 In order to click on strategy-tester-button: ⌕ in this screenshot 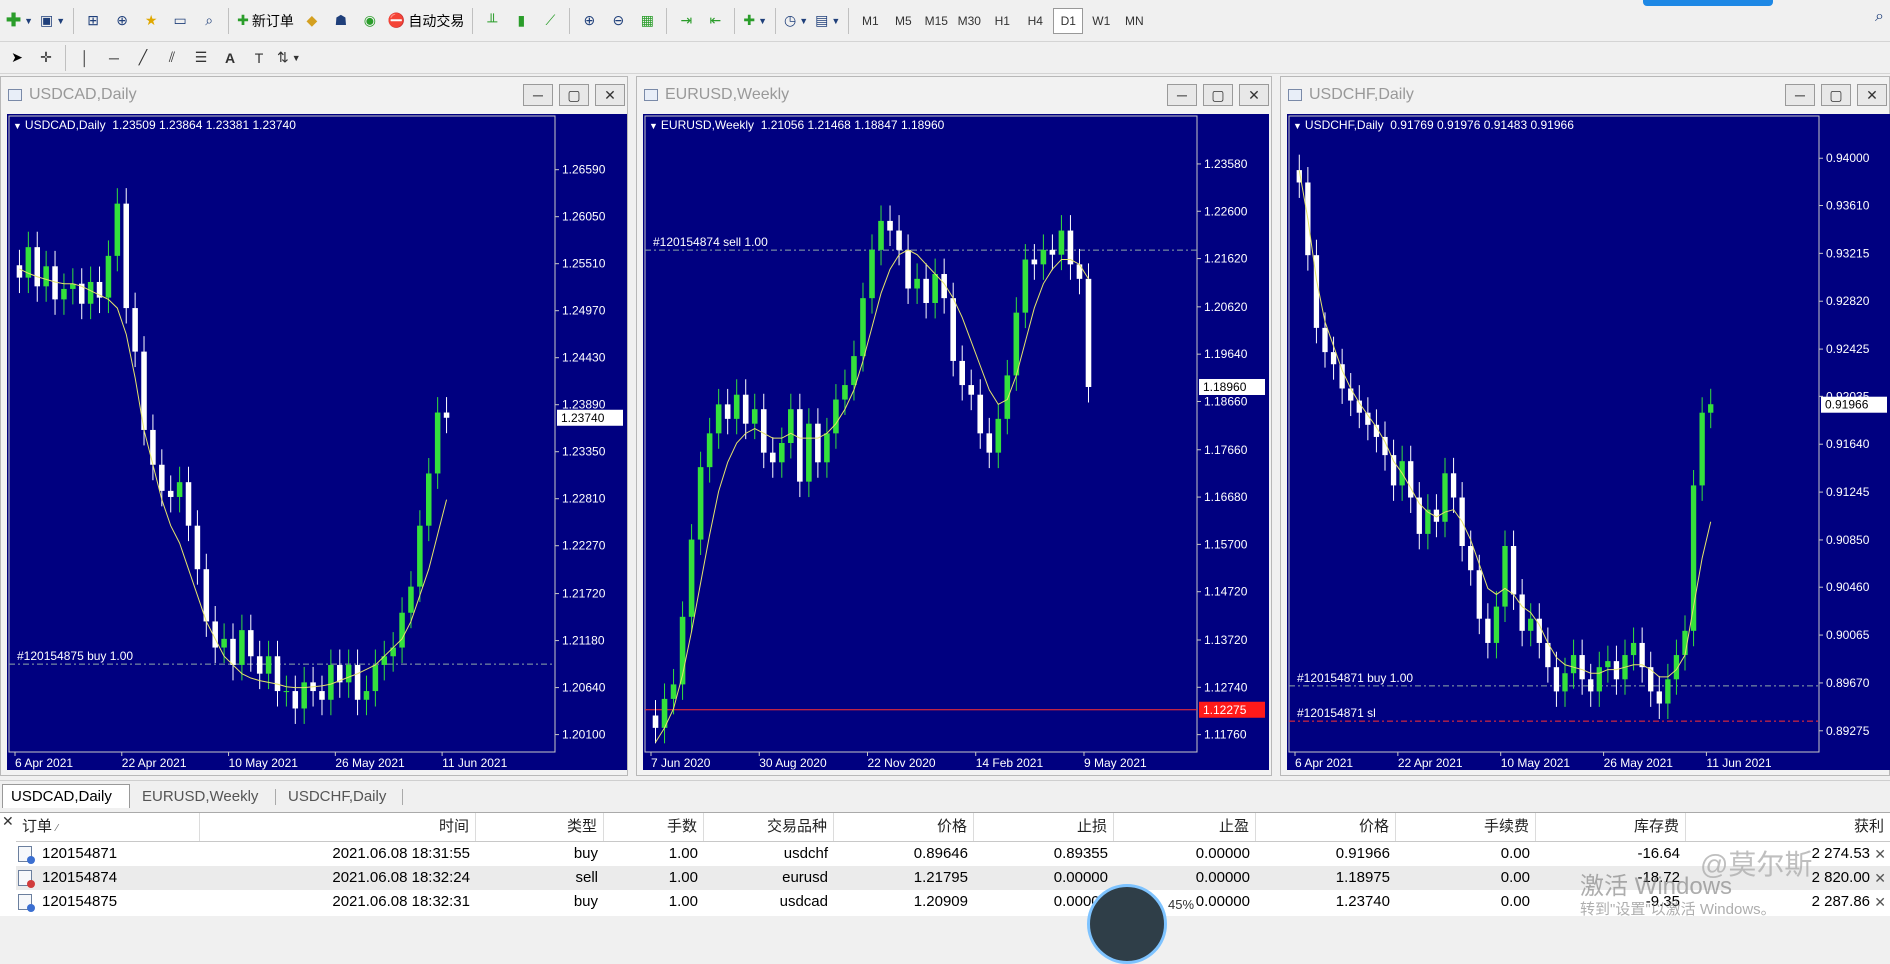, I will do `click(209, 21)`.